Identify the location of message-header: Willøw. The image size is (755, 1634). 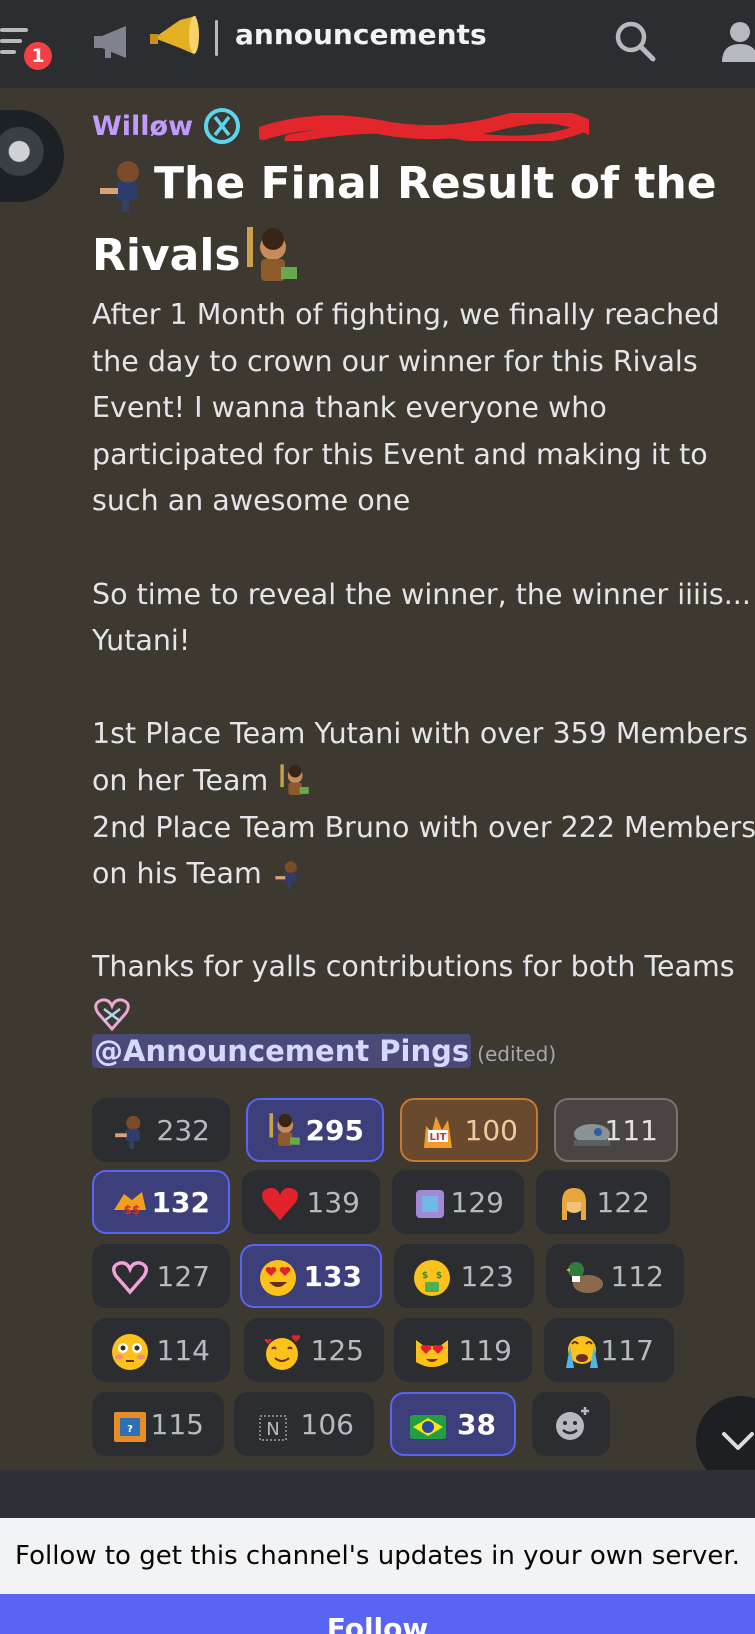
(341, 126).